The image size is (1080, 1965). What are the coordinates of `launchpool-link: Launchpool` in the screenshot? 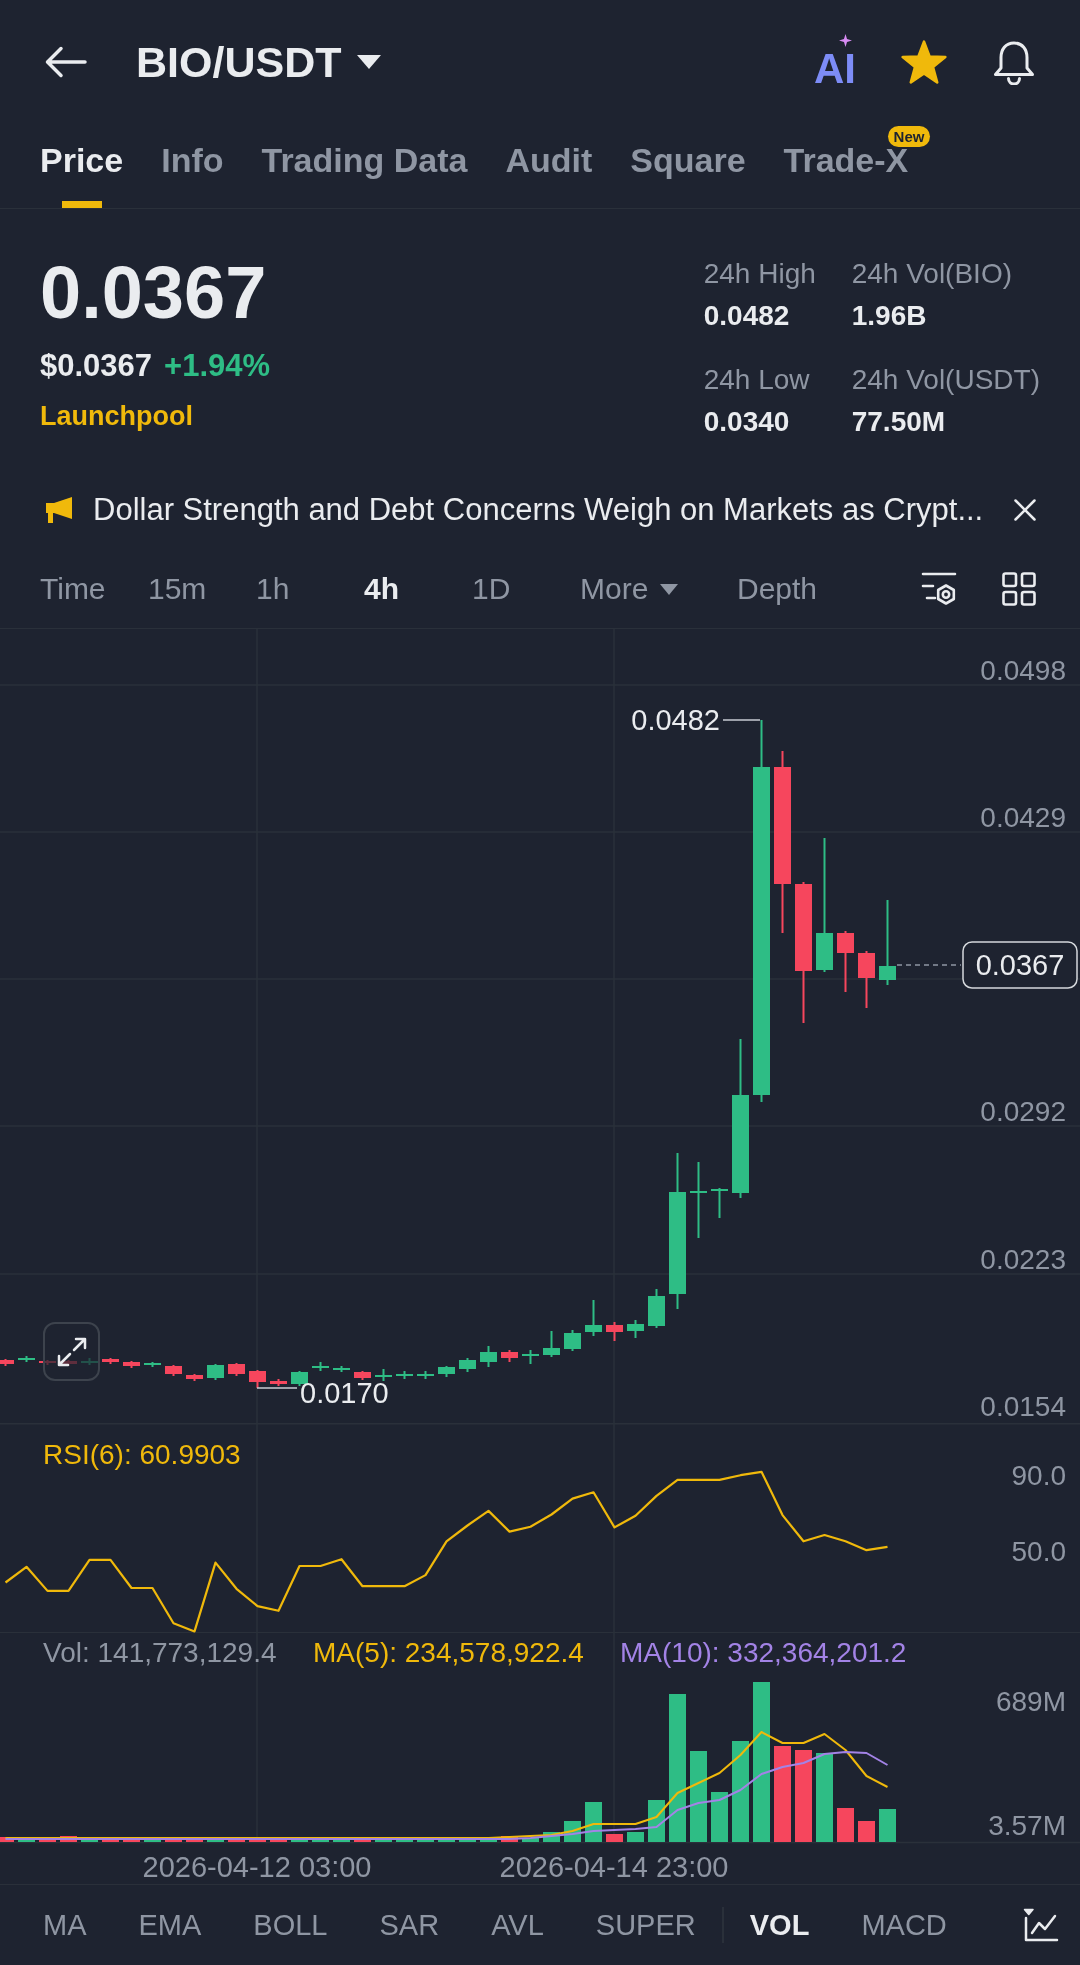 It's located at (116, 416).